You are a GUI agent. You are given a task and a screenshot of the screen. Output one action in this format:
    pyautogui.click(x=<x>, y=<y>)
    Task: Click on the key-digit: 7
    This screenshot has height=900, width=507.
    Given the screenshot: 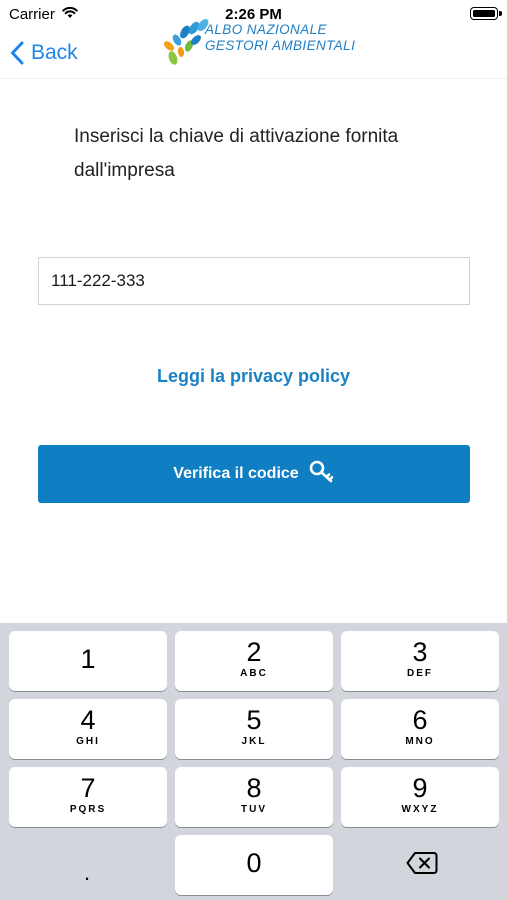 What is the action you would take?
    pyautogui.click(x=88, y=788)
    